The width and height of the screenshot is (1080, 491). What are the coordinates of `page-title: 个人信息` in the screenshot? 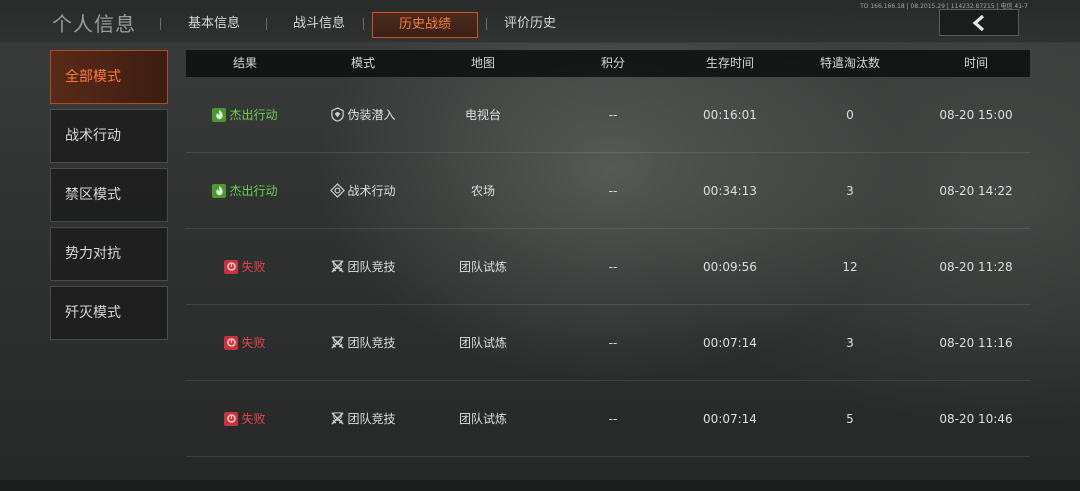 It's located at (94, 24).